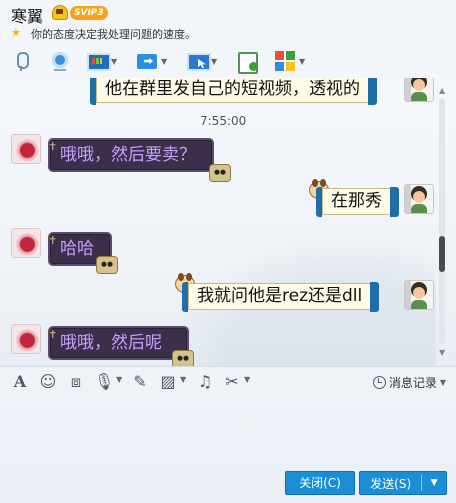 Image resolution: width=456 pixels, height=503 pixels. What do you see at coordinates (285, 61) in the screenshot?
I see `apps-grid-icon` at bounding box center [285, 61].